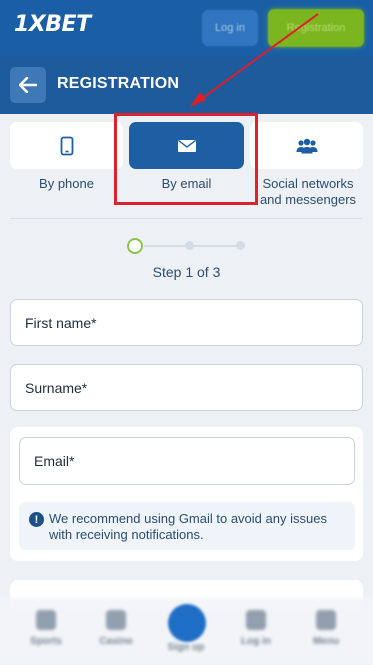 The height and width of the screenshot is (665, 373). I want to click on users-icon, so click(306, 145).